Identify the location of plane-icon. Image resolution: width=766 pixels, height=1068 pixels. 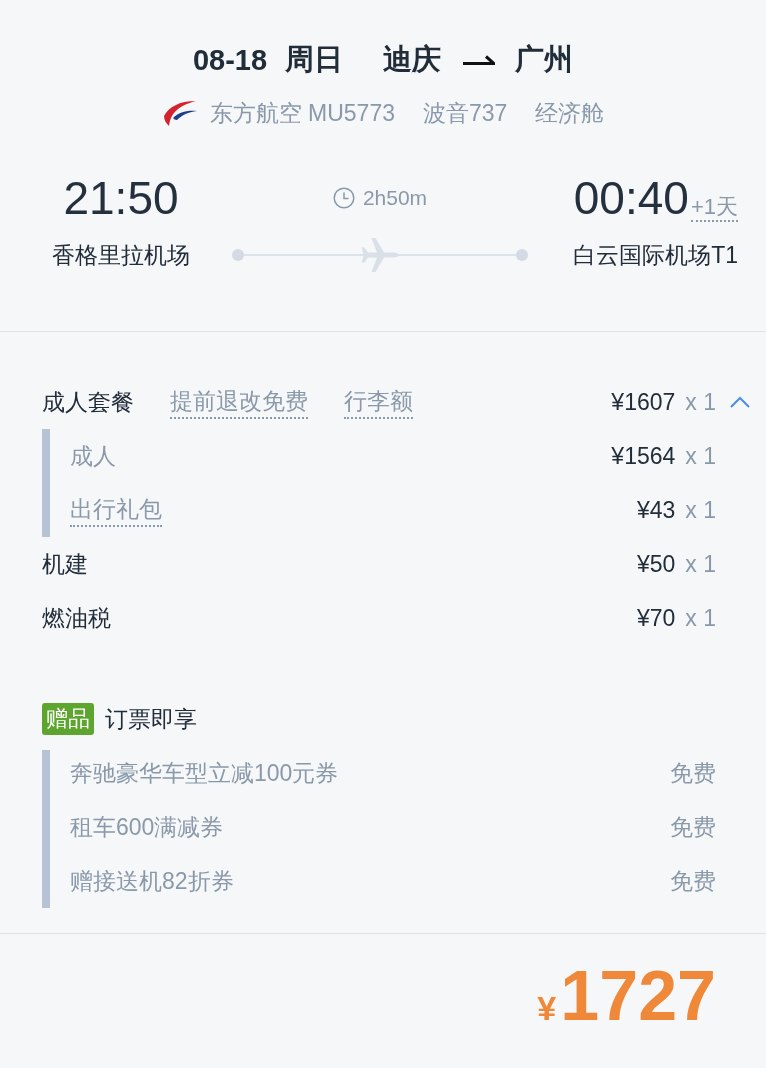
(380, 255).